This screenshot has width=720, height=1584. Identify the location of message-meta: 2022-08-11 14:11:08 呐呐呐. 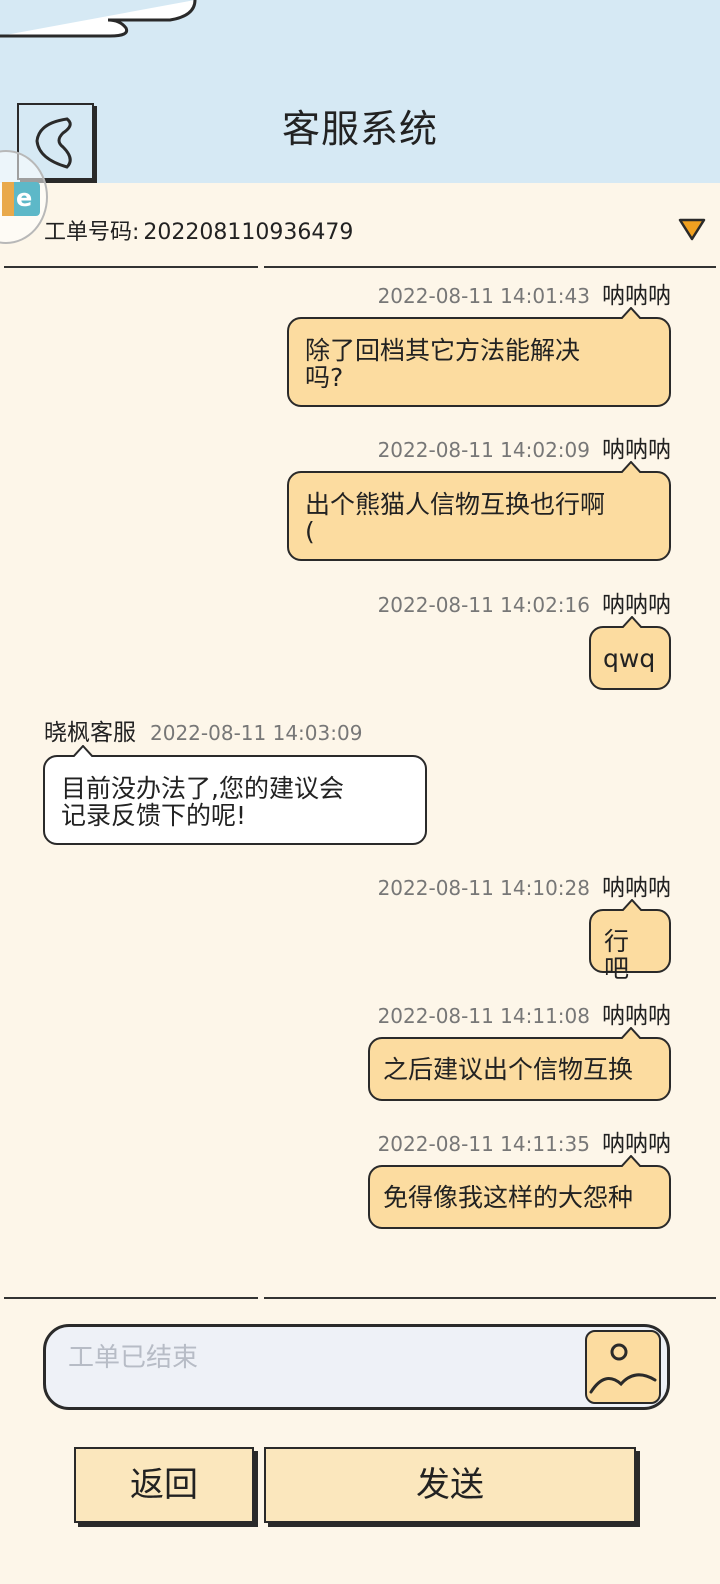
(524, 1013).